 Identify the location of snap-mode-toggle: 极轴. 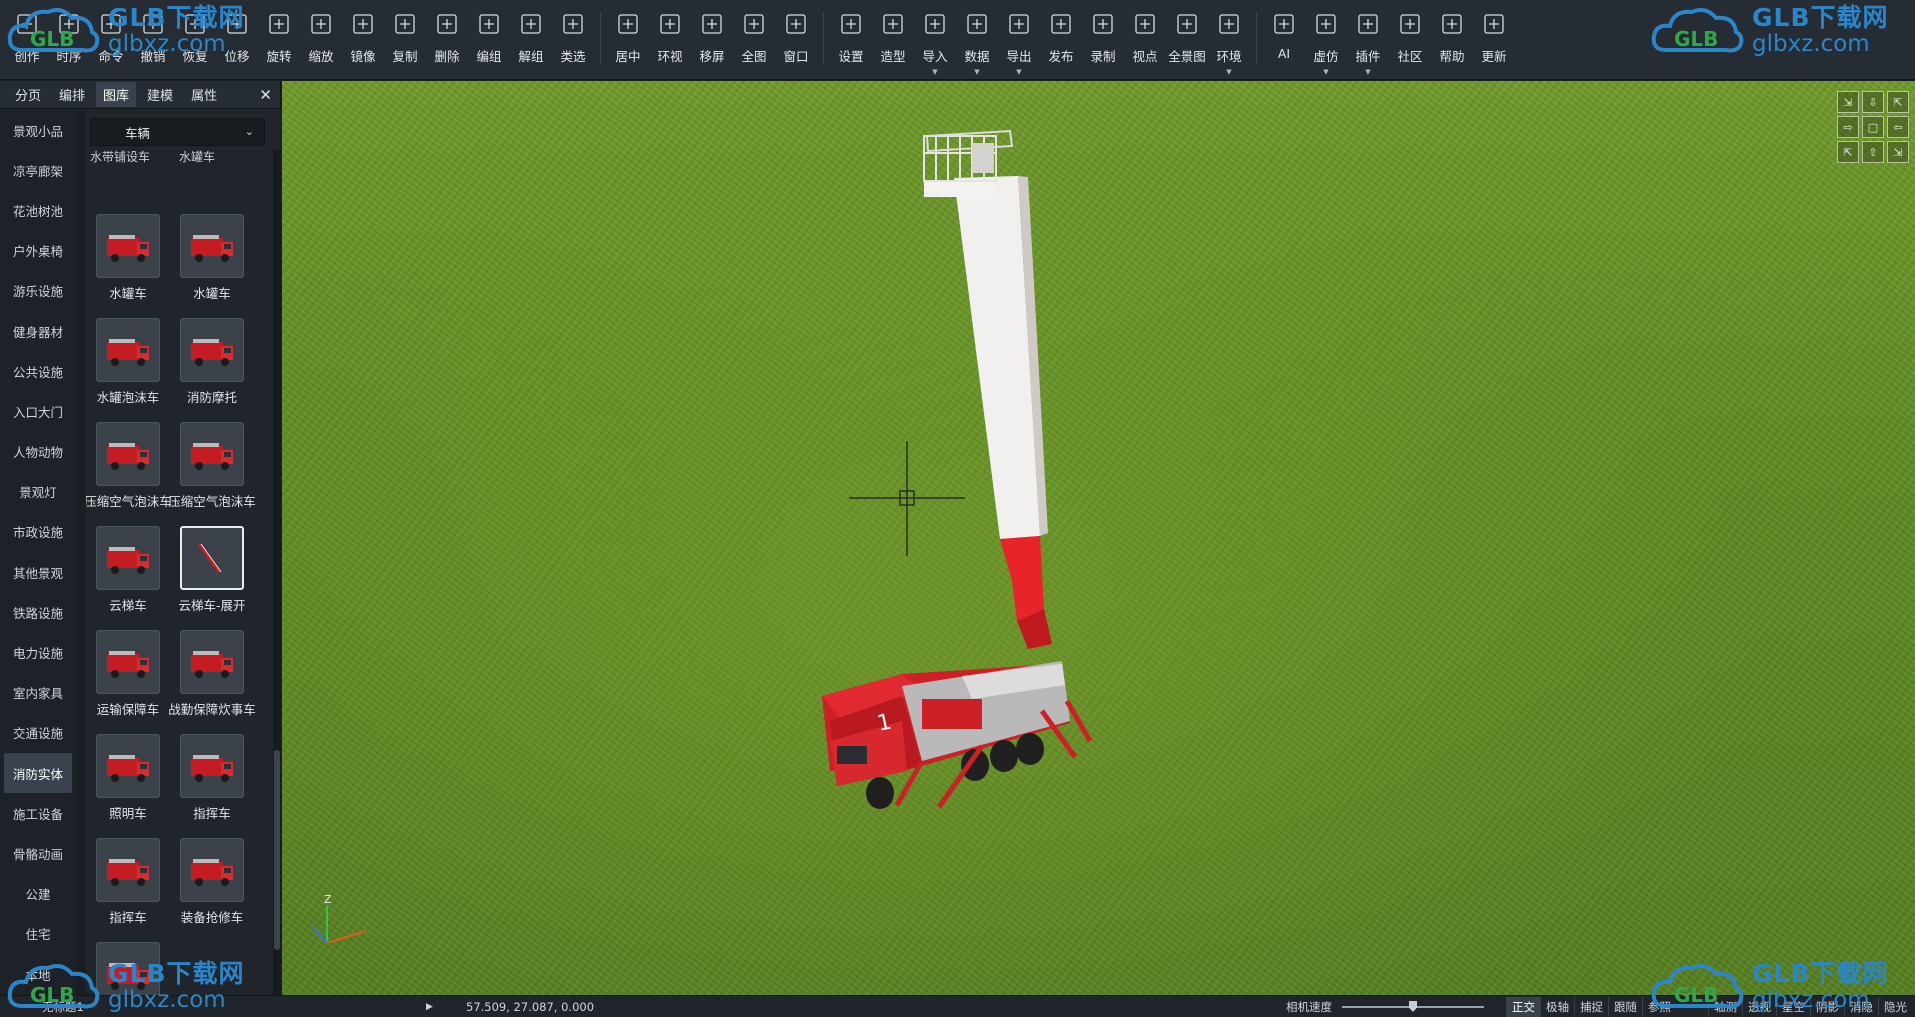
(1557, 1006).